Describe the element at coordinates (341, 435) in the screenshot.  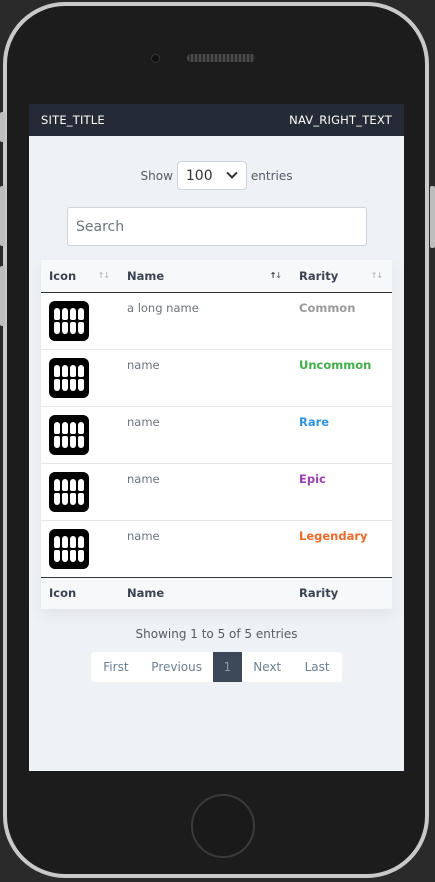
I see `item-rarity: Rare` at that location.